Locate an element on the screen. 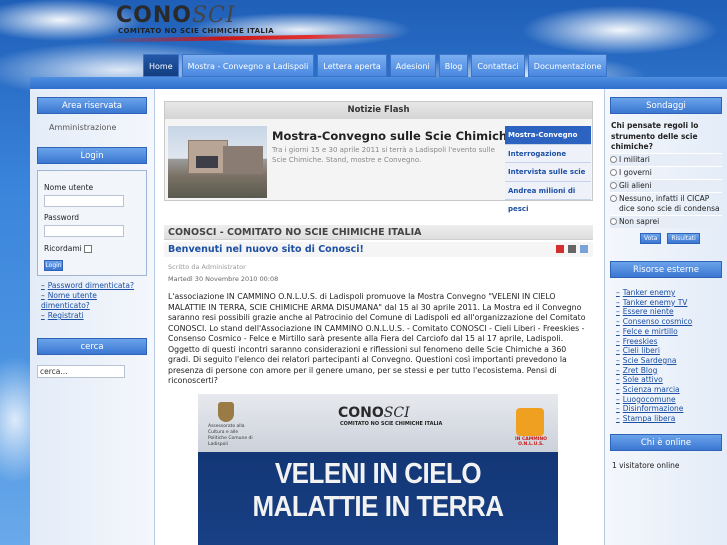  vote-button: Vota is located at coordinates (651, 238).